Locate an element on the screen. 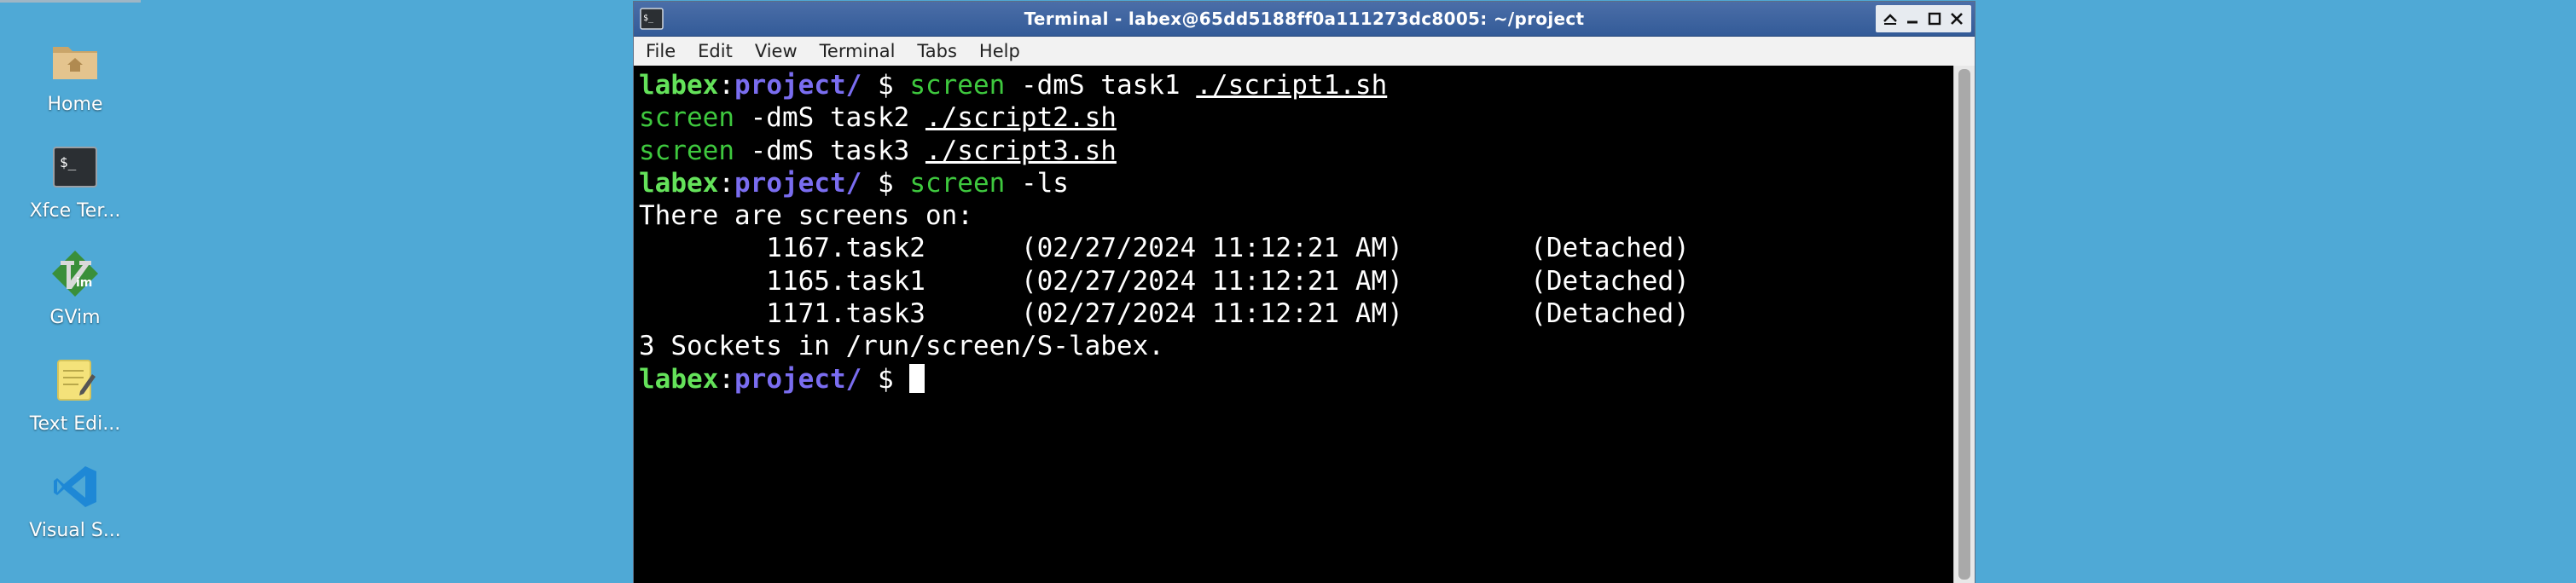  shade-button is located at coordinates (1890, 19).